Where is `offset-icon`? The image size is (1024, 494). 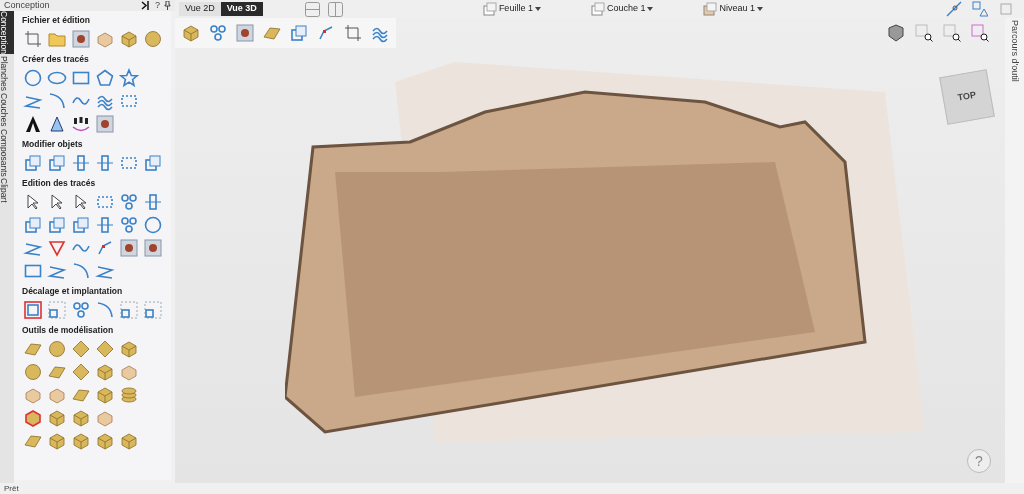 offset-icon is located at coordinates (33, 310).